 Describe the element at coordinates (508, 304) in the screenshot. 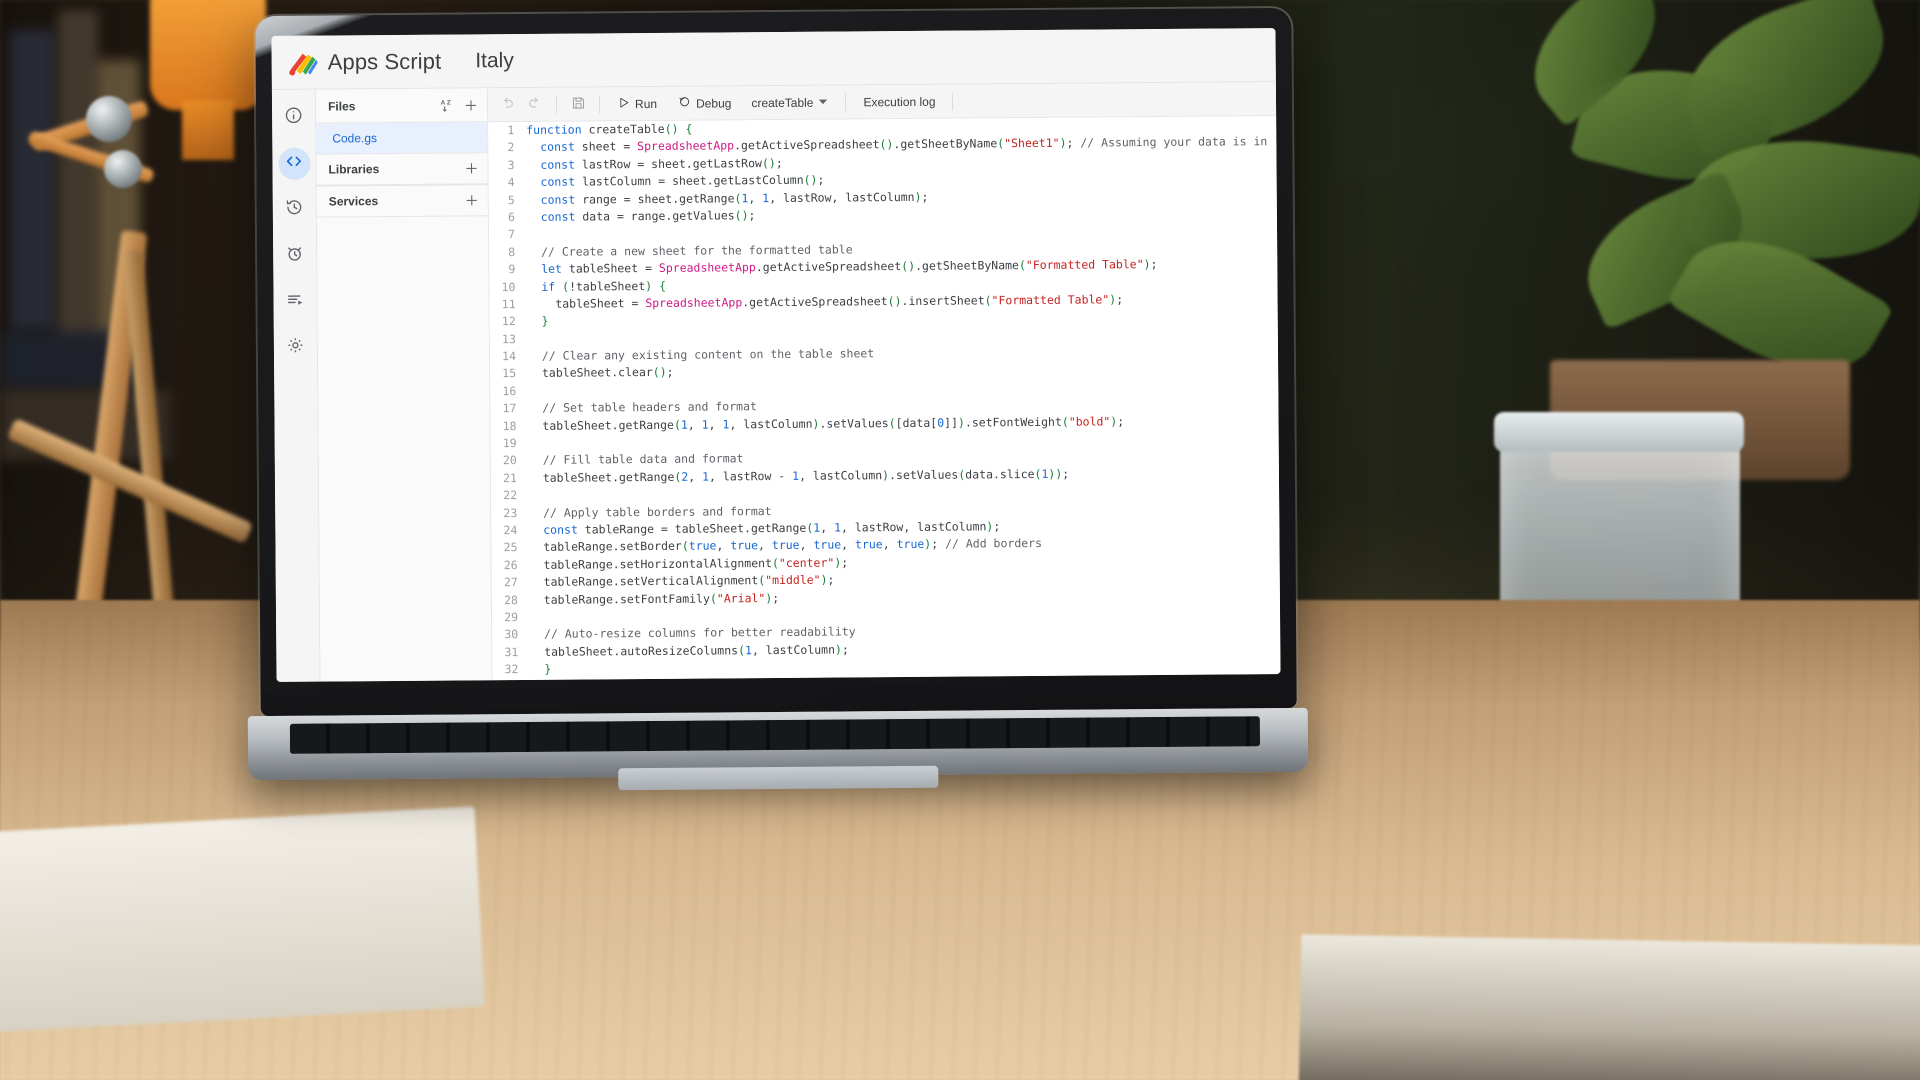

I see `line-number: 11` at that location.